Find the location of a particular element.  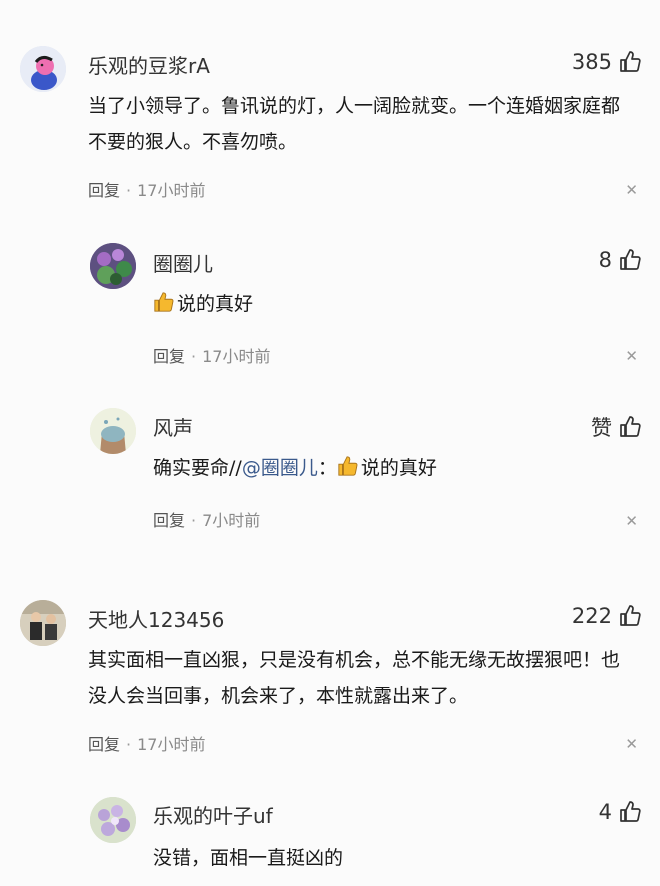

like-button: 赞 is located at coordinates (616, 427).